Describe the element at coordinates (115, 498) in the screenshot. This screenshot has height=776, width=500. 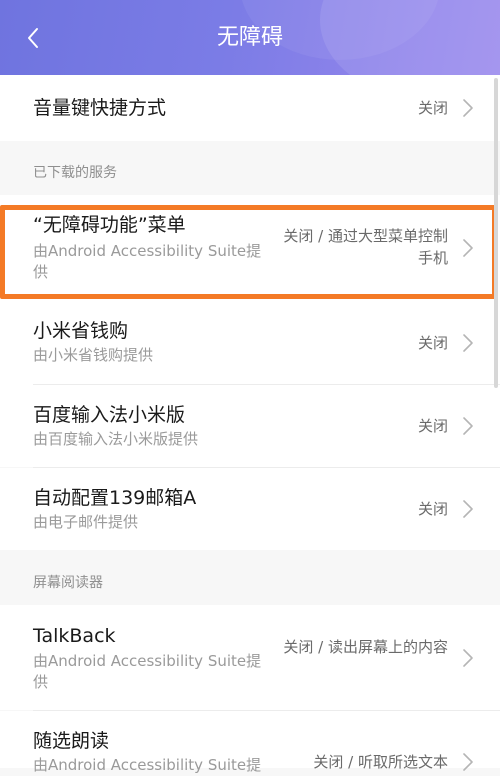
I see `list-item-title: 自动配置139邮箱A` at that location.